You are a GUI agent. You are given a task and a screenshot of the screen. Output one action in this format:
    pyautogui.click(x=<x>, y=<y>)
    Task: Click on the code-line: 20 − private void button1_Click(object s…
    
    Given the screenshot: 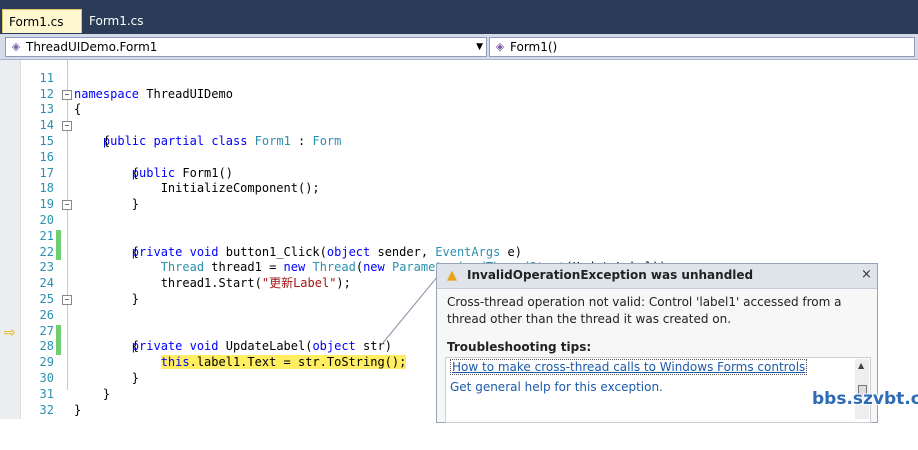 What is the action you would take?
    pyautogui.click(x=280, y=229)
    